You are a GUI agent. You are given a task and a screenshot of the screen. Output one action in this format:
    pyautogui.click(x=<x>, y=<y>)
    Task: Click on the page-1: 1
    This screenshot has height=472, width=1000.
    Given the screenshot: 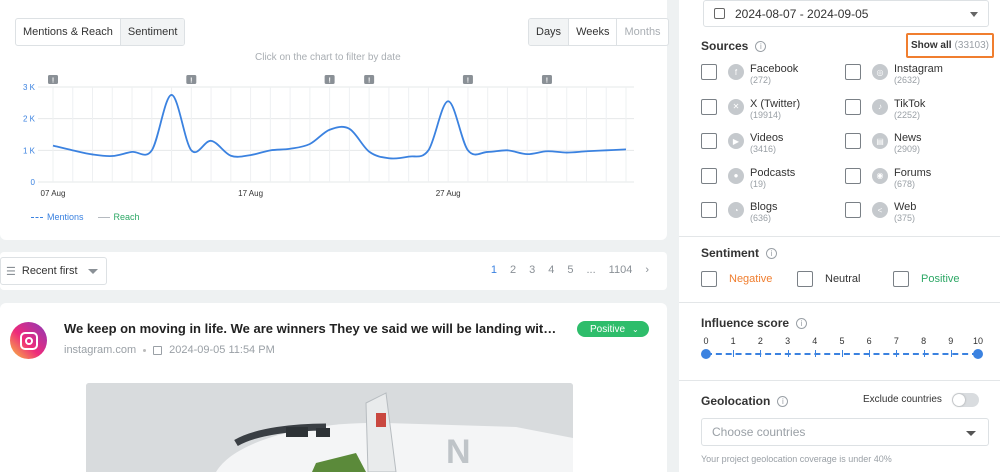 What is the action you would take?
    pyautogui.click(x=494, y=270)
    